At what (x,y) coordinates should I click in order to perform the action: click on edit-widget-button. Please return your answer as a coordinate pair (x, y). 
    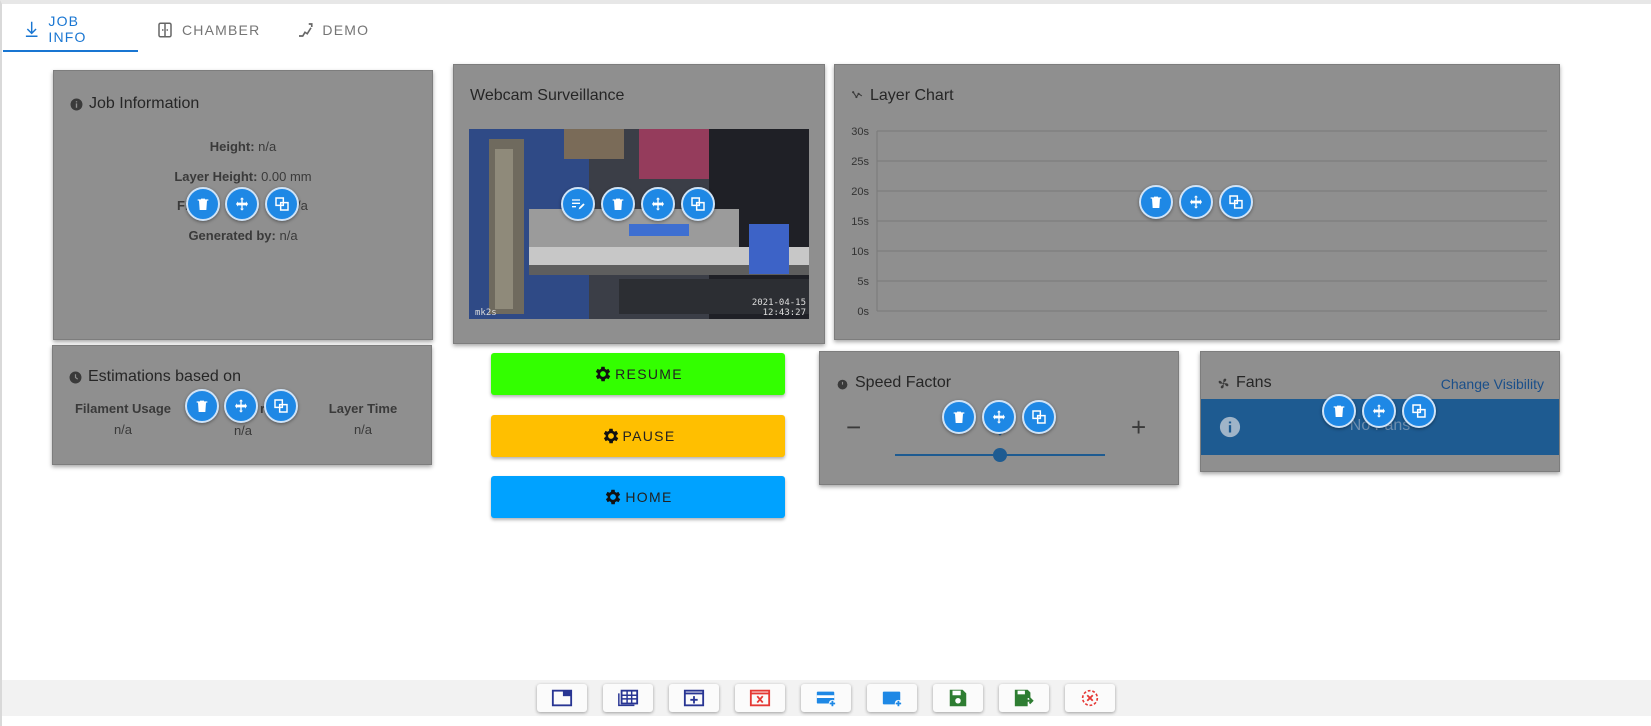
    Looking at the image, I should click on (578, 204).